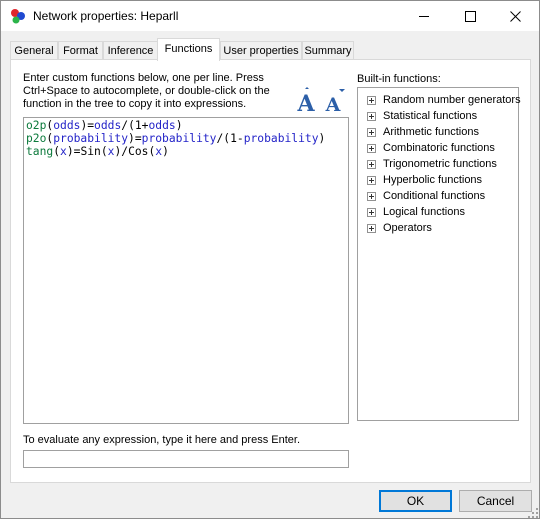  Describe the element at coordinates (438, 228) in the screenshot. I see `tree-item-operators: Operators` at that location.